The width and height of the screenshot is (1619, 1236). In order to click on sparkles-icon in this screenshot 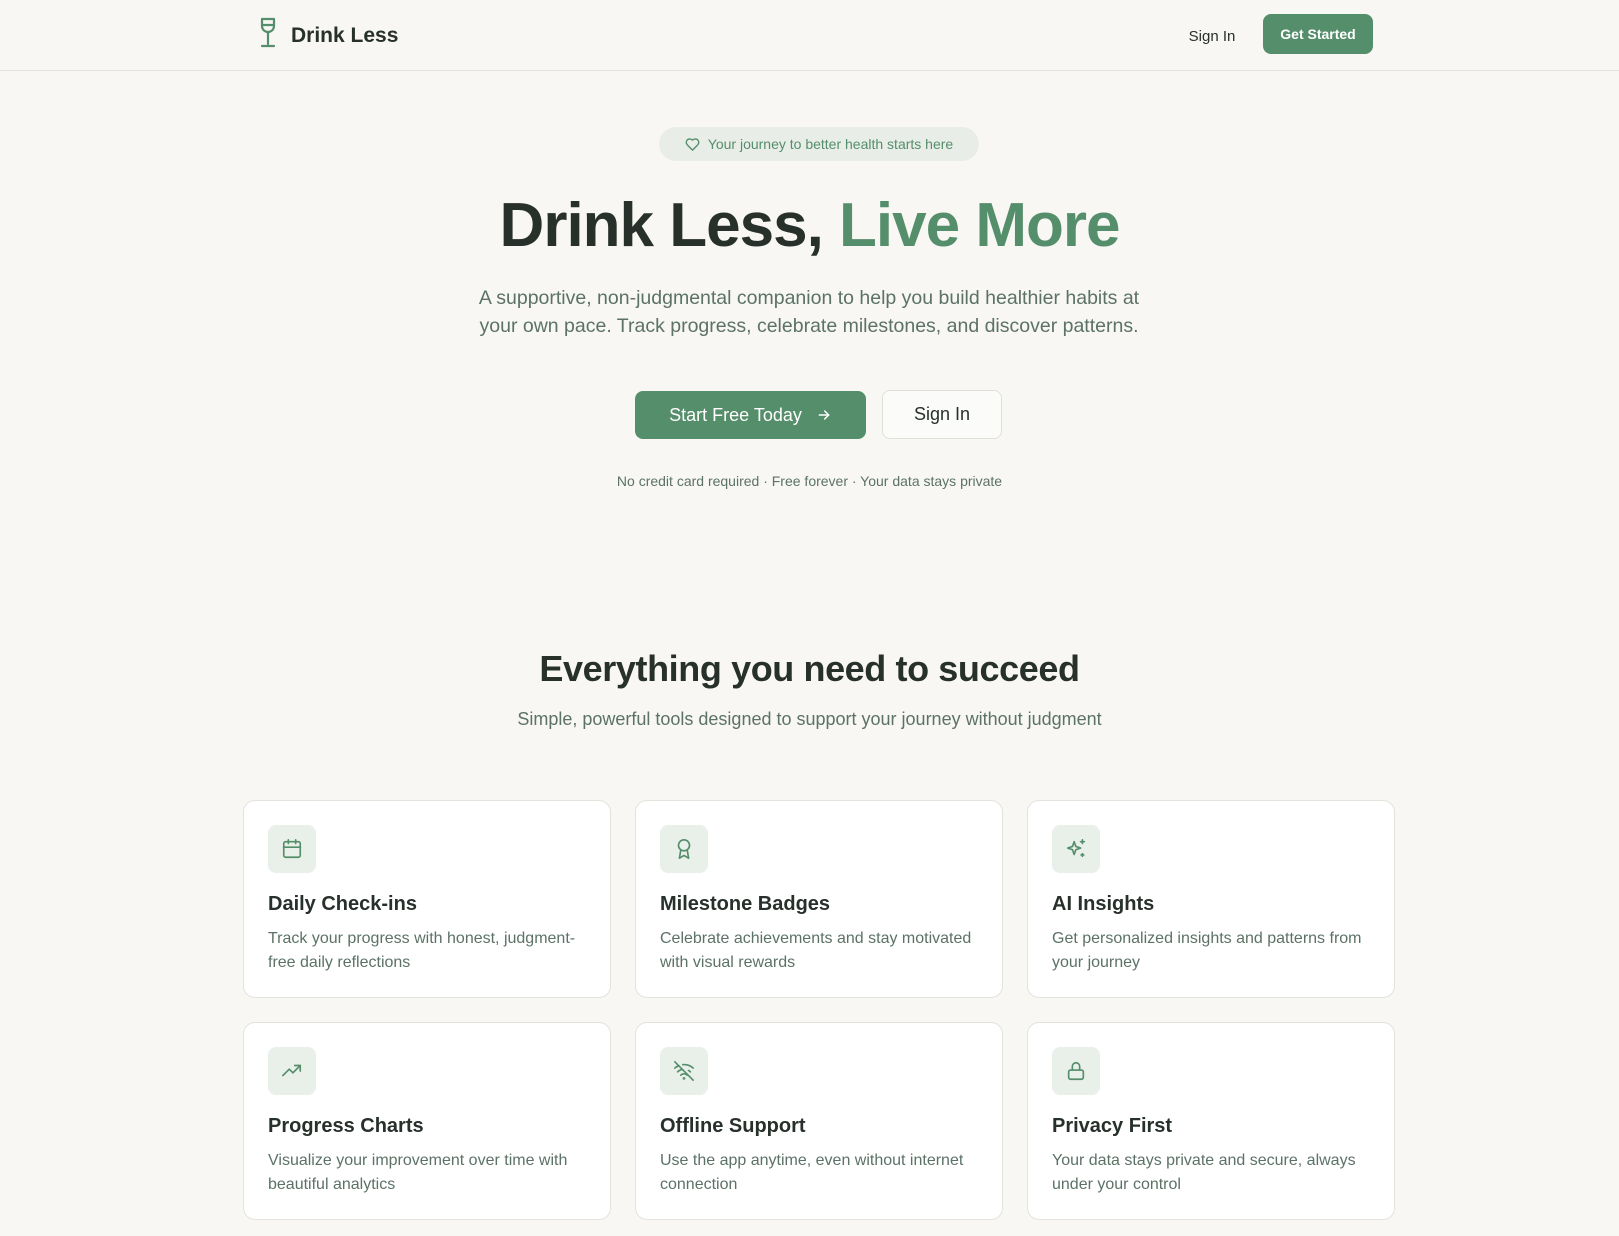, I will do `click(1076, 849)`.